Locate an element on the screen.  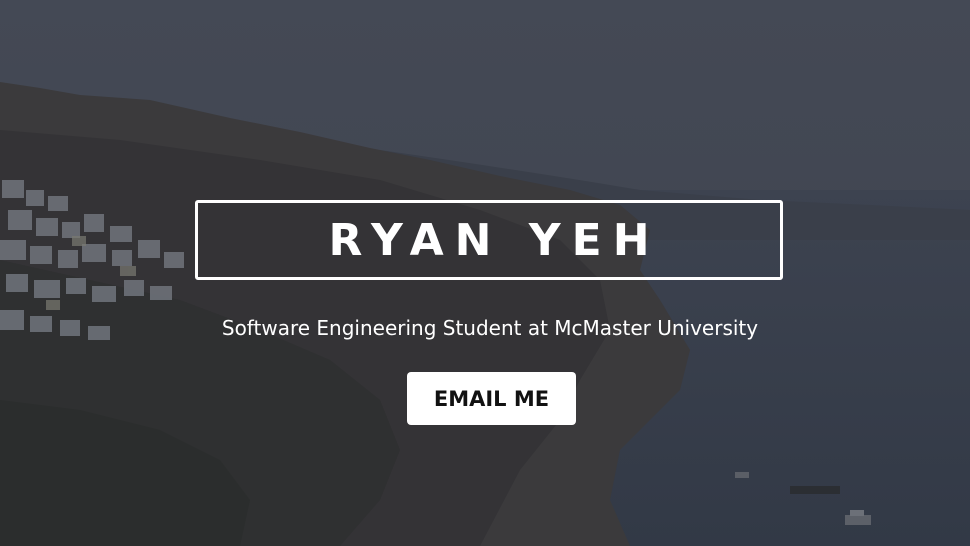
name-banner: RYAN YEH is located at coordinates (489, 240).